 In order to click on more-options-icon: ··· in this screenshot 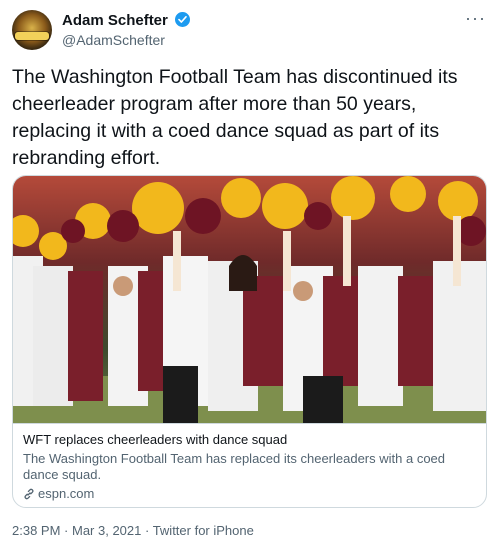, I will do `click(475, 18)`.